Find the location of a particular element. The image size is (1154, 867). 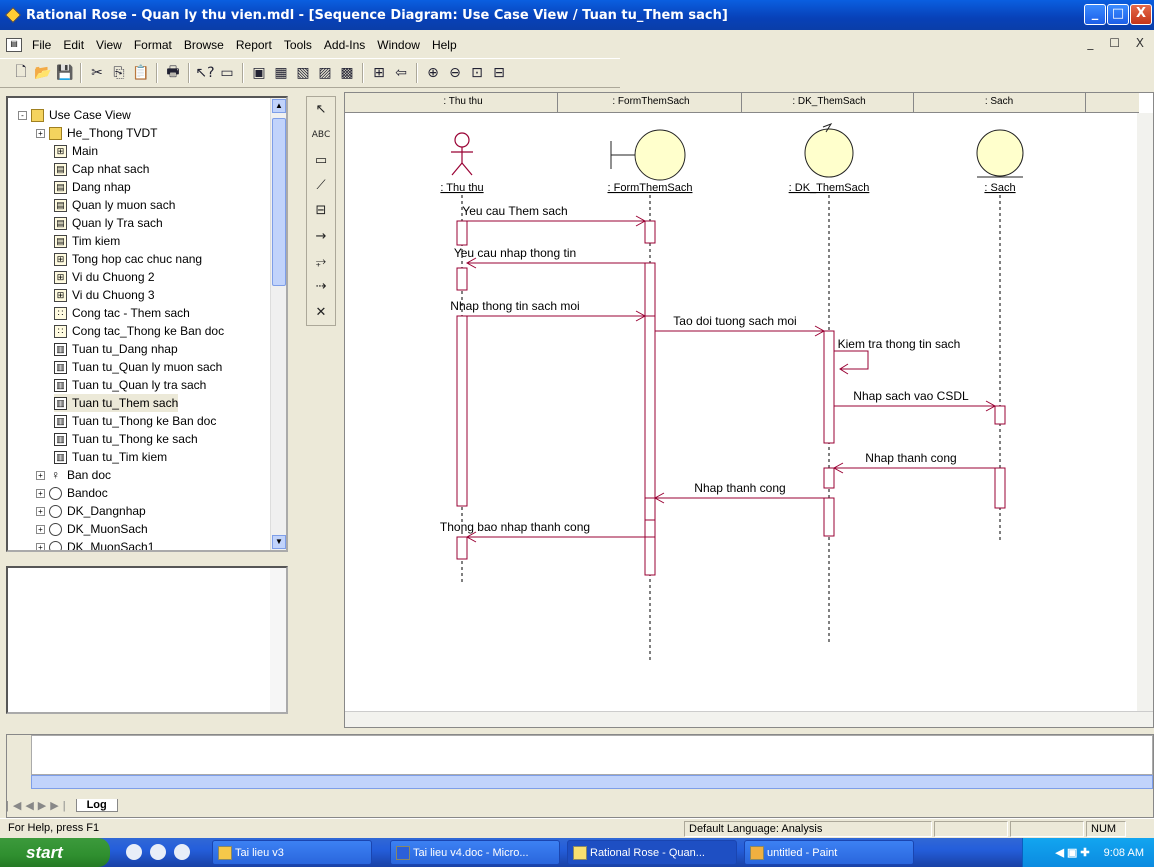

new-icon: 🗋 is located at coordinates (21, 73).